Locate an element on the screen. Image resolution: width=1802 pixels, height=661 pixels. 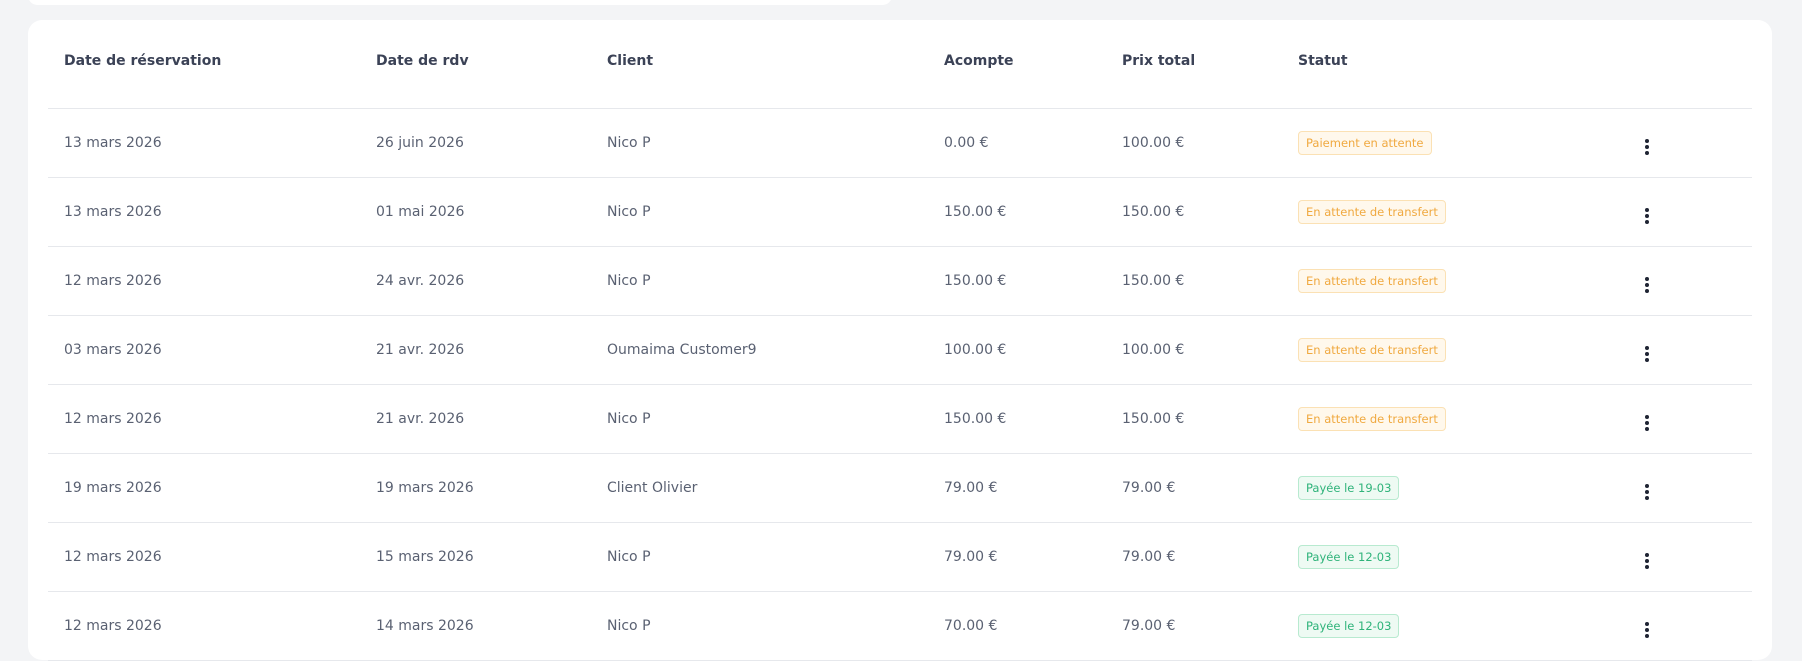
header-client: Client is located at coordinates (759, 80).